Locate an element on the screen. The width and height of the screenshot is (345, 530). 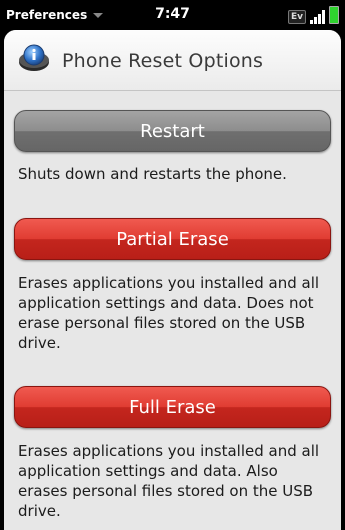
full-erase-button: Full Erase is located at coordinates (172, 407).